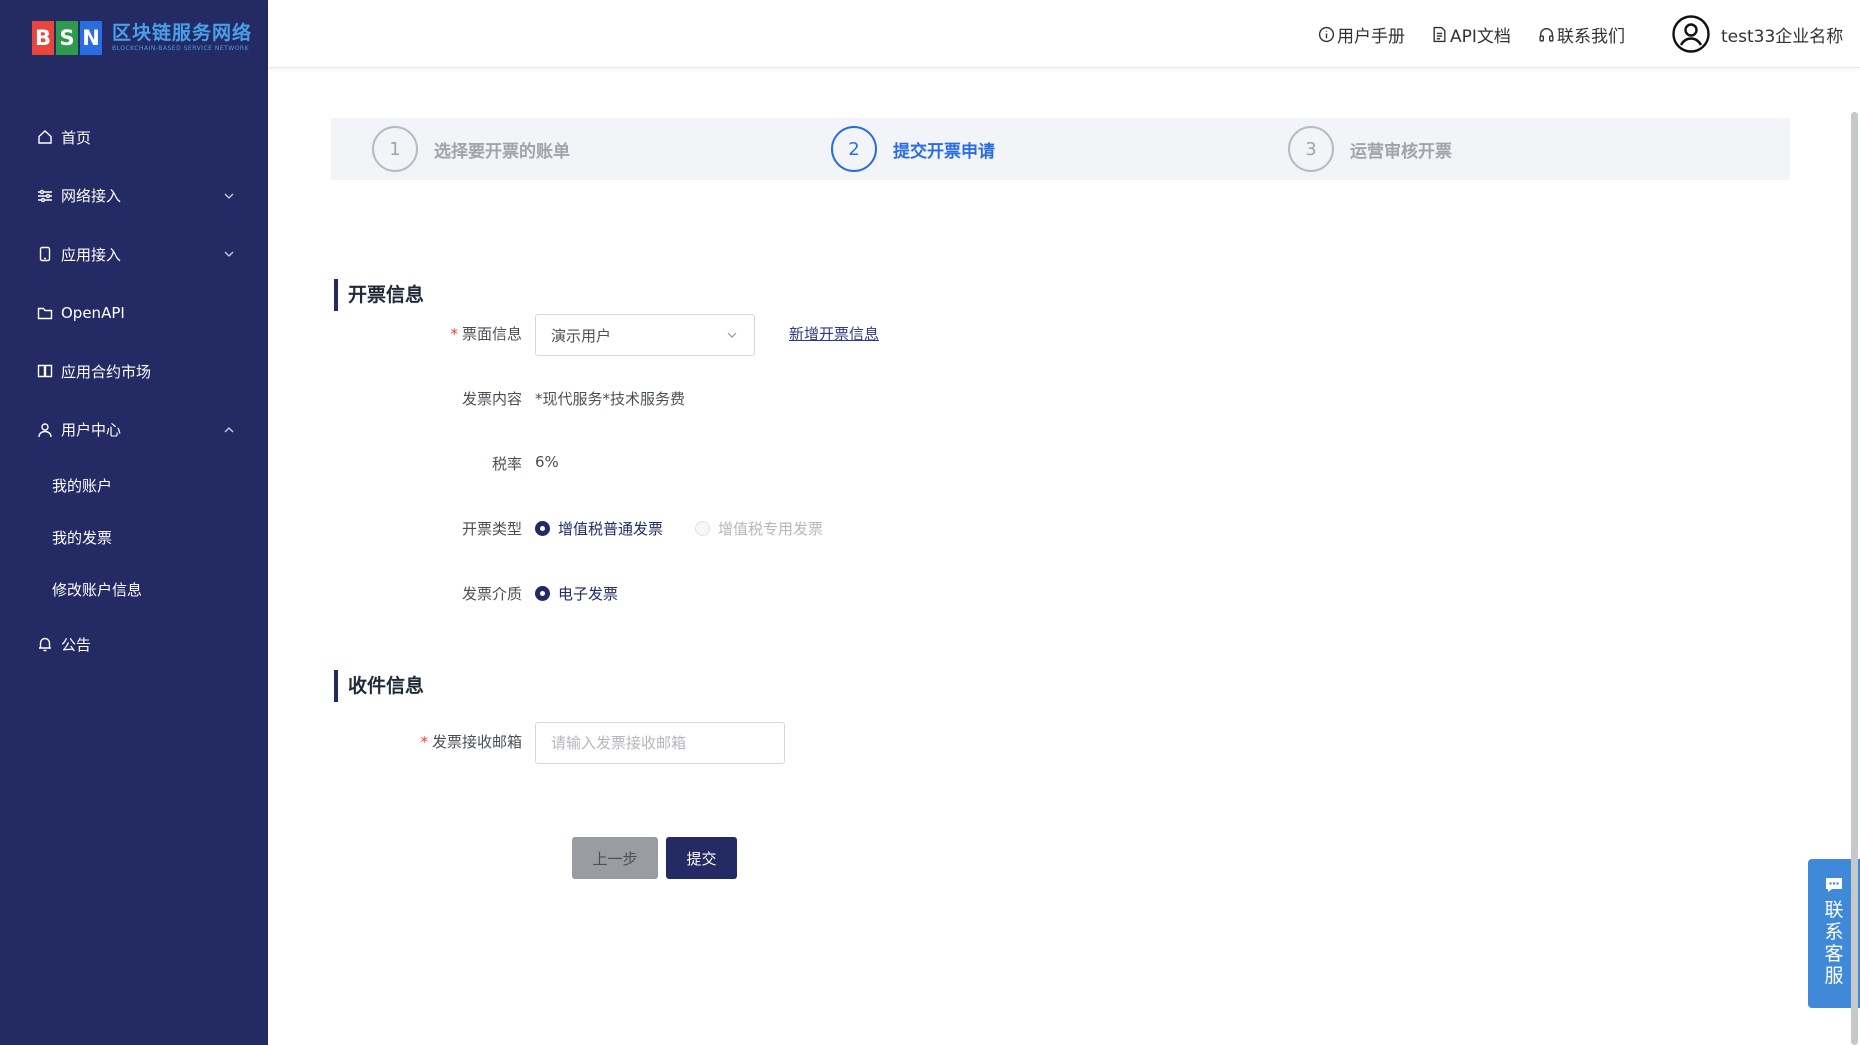 This screenshot has height=1045, width=1860. I want to click on user-avatar-icon, so click(1691, 34).